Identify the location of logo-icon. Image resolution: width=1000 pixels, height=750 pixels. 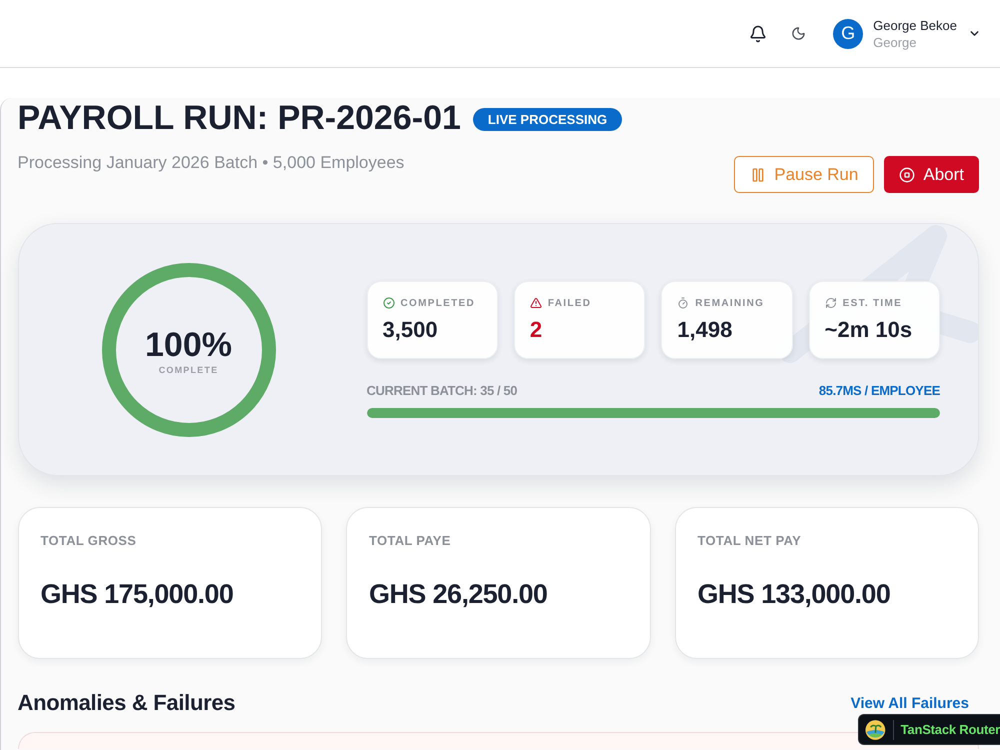
(875, 729).